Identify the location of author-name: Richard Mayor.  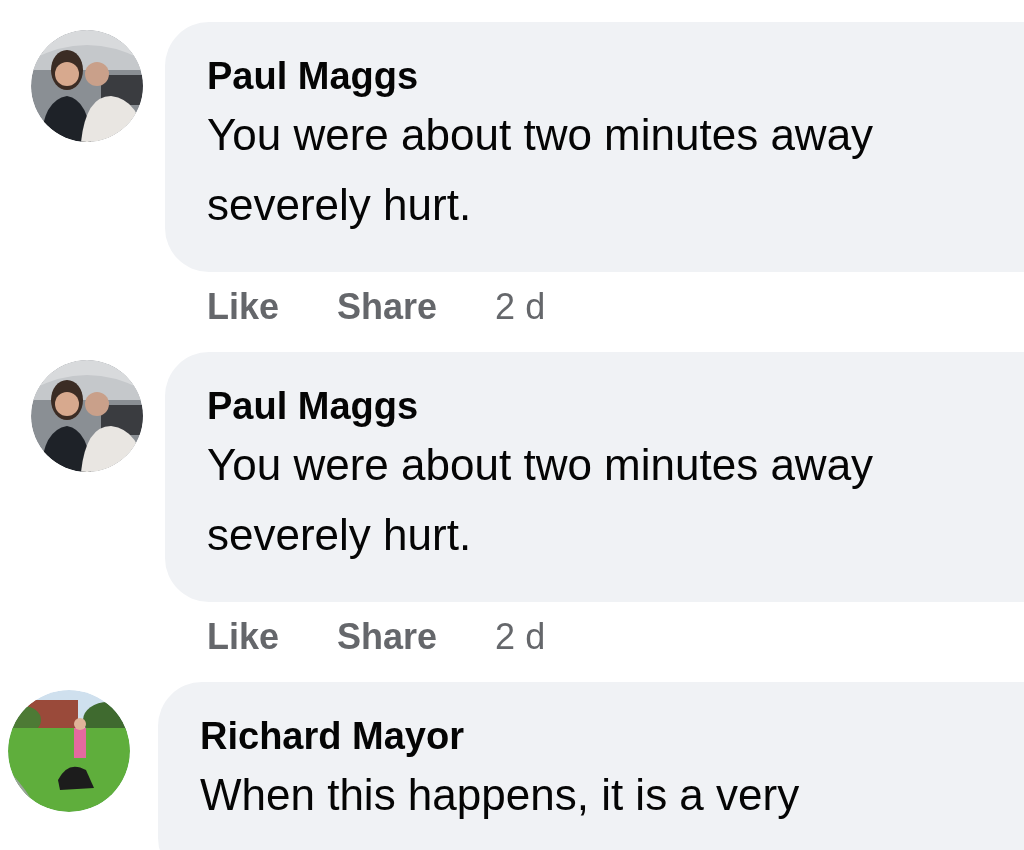
(612, 736).